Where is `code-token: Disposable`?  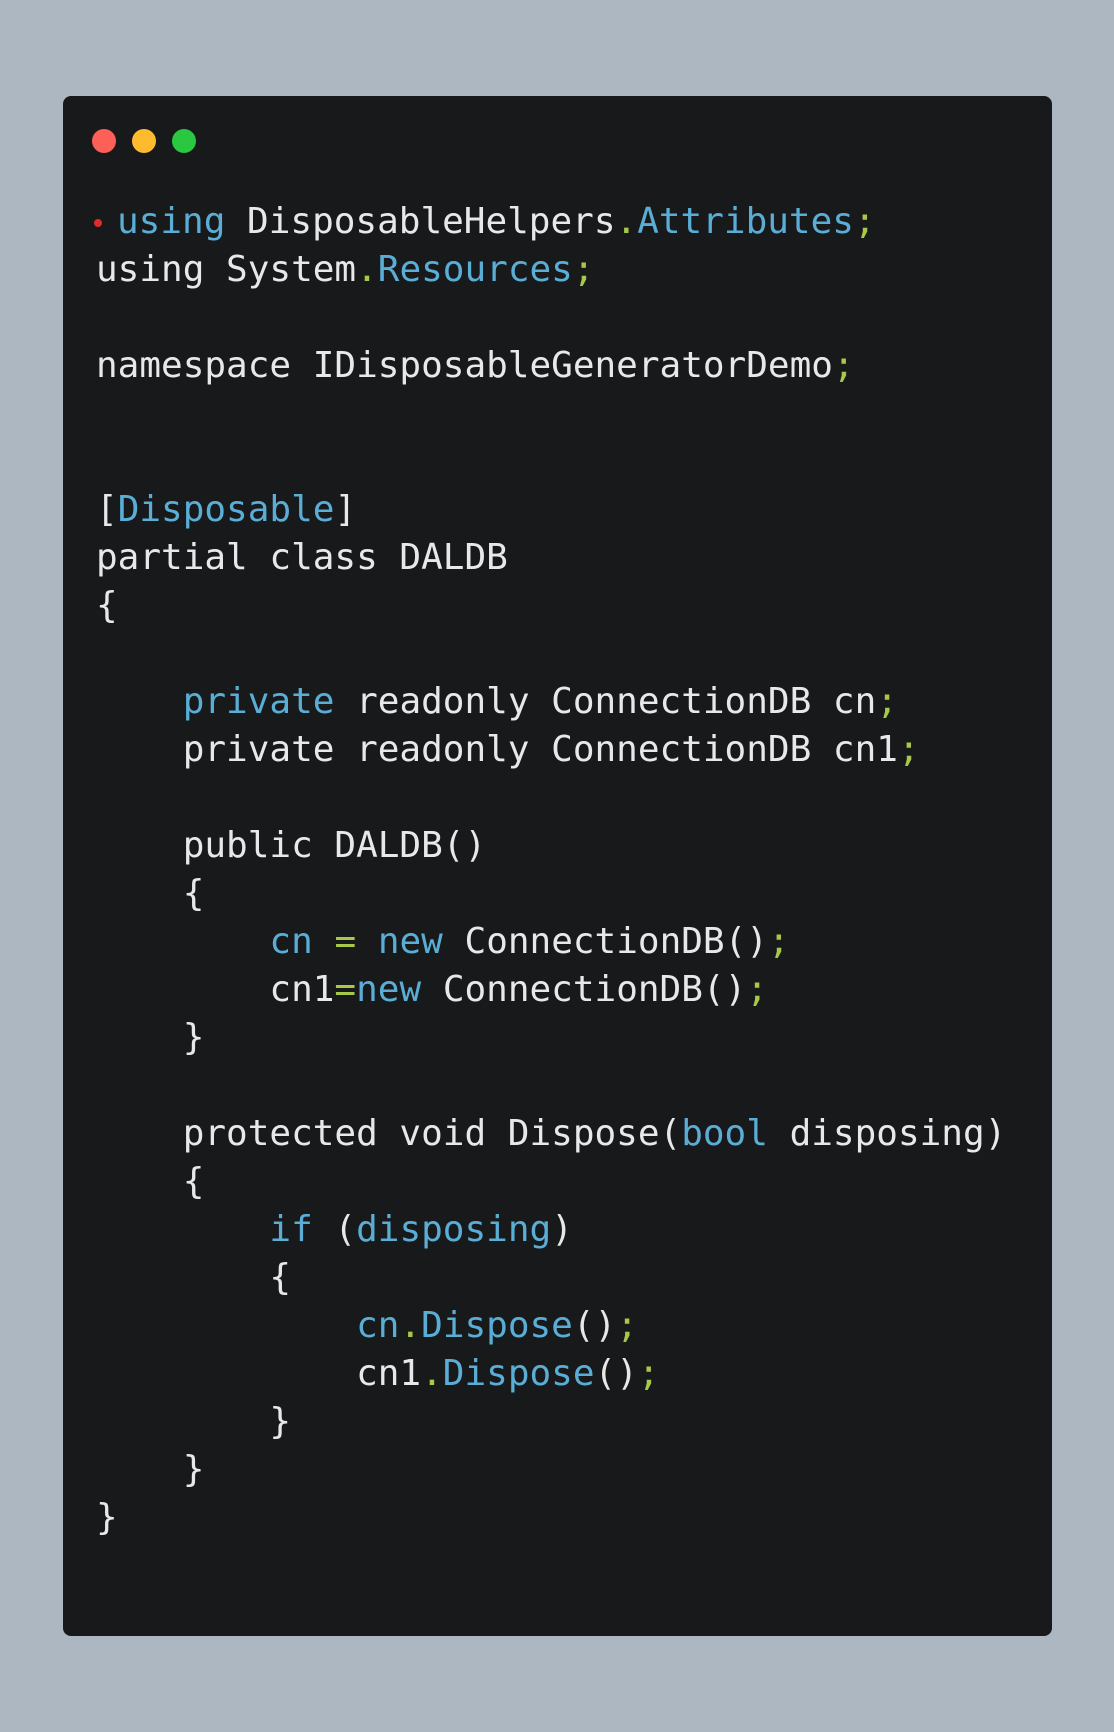 code-token: Disposable is located at coordinates (226, 509).